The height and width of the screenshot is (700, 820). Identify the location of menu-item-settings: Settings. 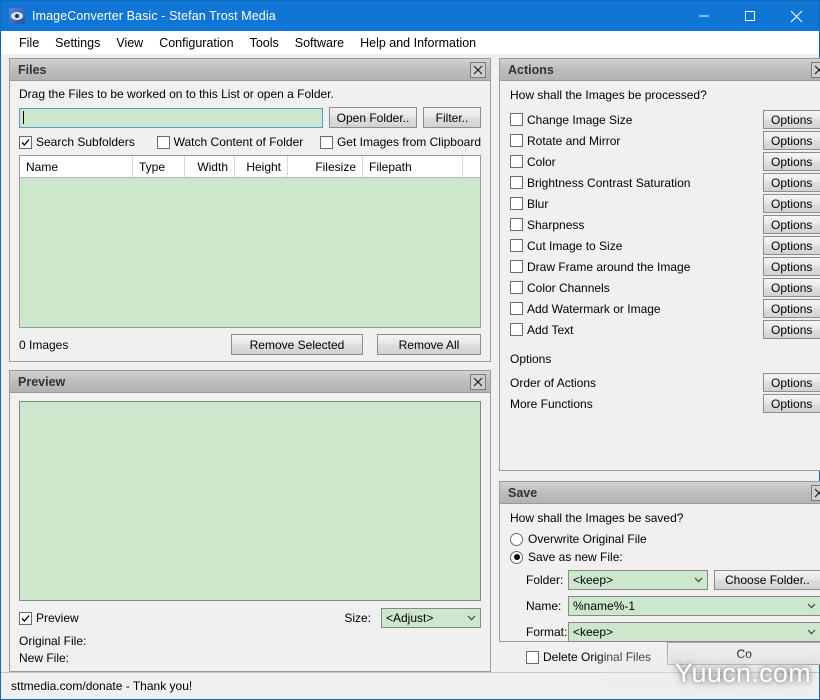
(77, 43).